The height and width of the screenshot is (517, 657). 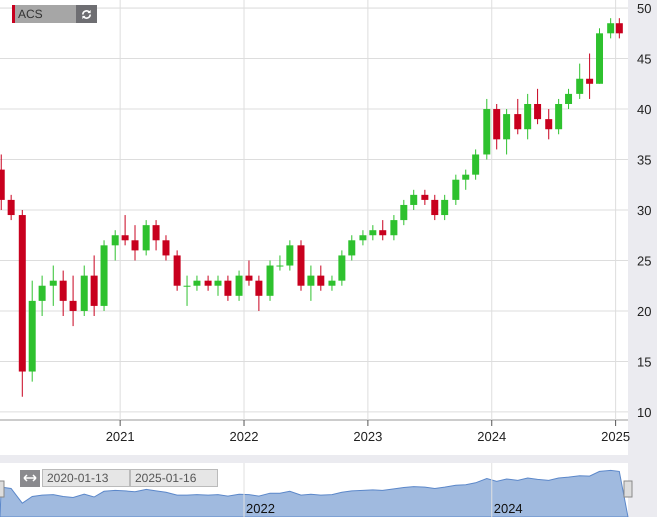 What do you see at coordinates (491, 436) in the screenshot?
I see `x-axis-label: 2024` at bounding box center [491, 436].